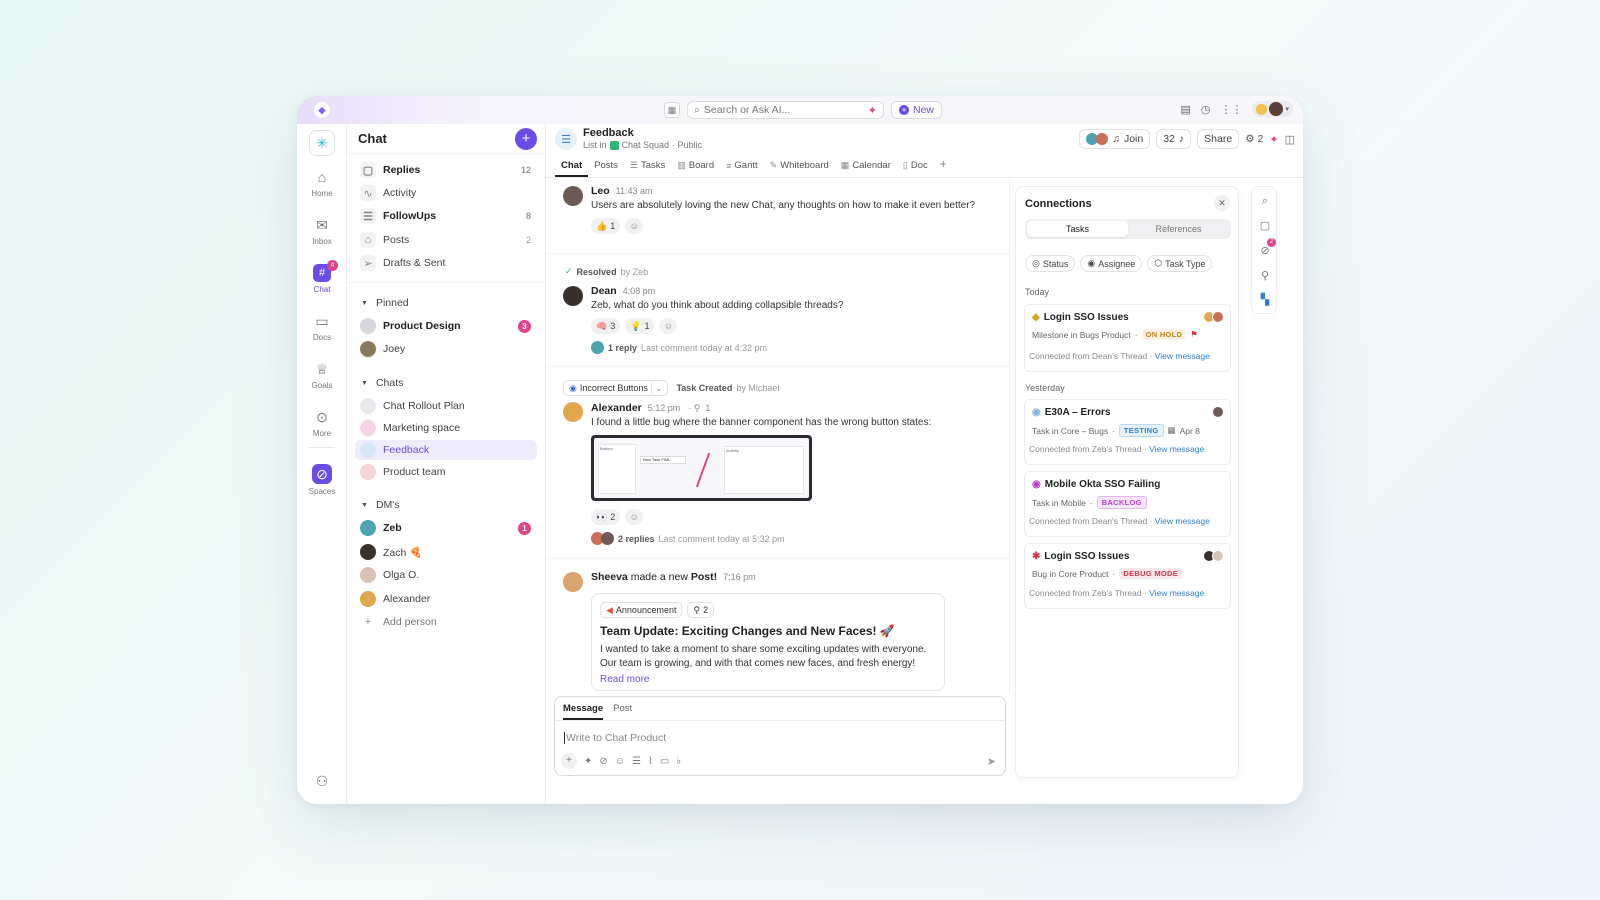 The width and height of the screenshot is (1600, 900). What do you see at coordinates (446, 216) in the screenshot?
I see `sidebar-item-followups: ☰ FollowUps 8` at bounding box center [446, 216].